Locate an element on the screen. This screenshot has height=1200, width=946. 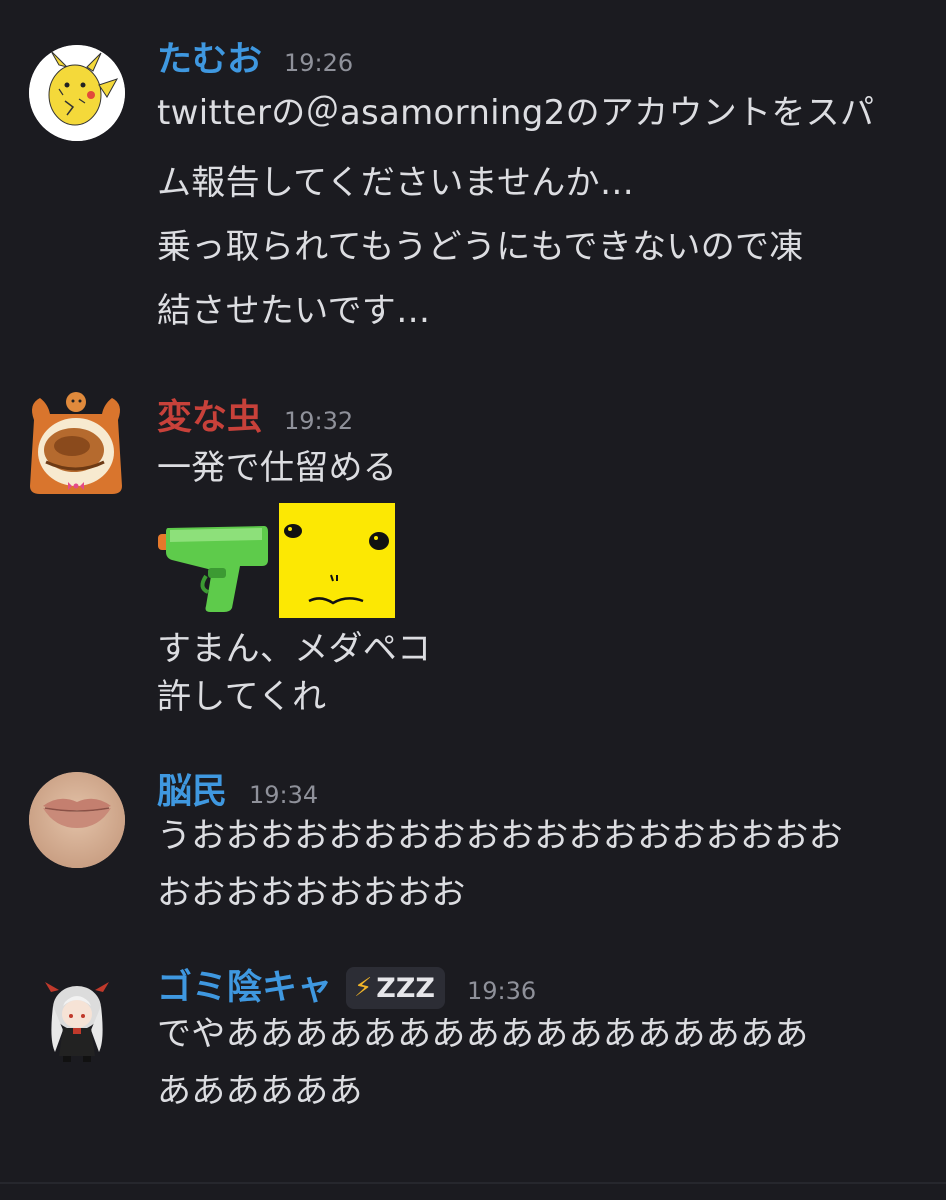
status-badge: ⚡ ZZZ is located at coordinates (396, 988).